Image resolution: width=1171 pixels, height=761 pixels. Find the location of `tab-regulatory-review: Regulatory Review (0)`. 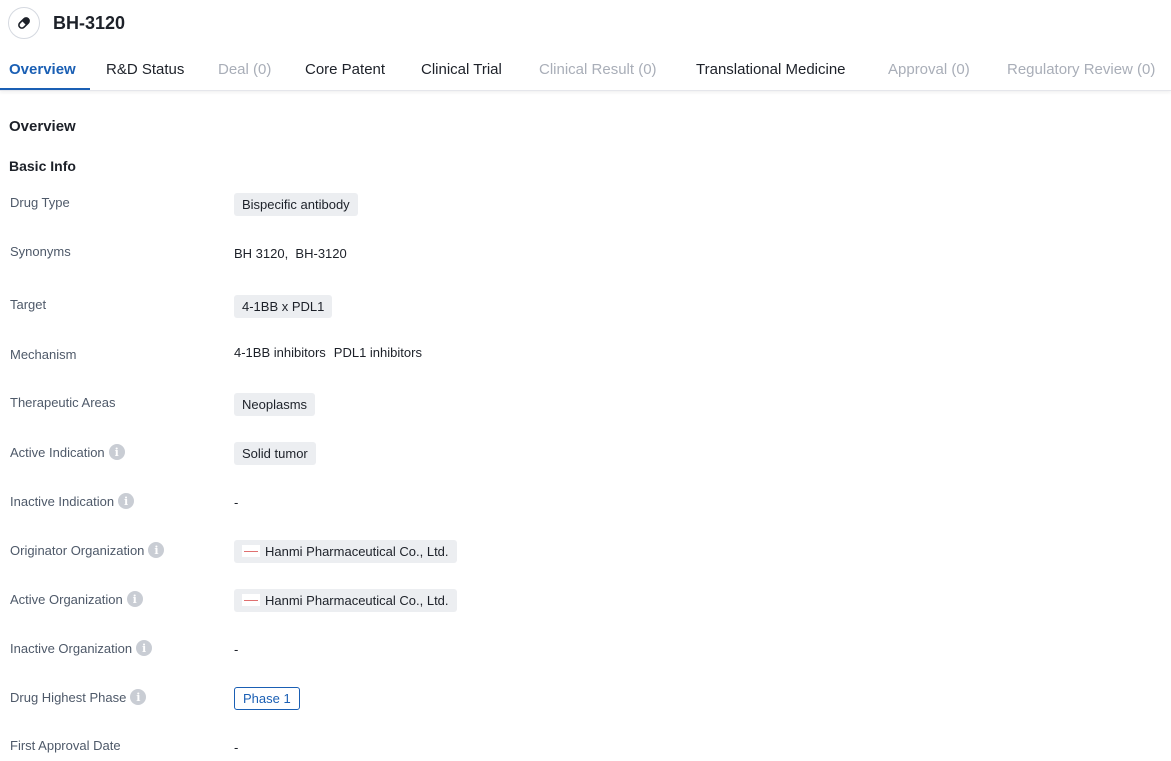

tab-regulatory-review: Regulatory Review (0) is located at coordinates (1081, 69).